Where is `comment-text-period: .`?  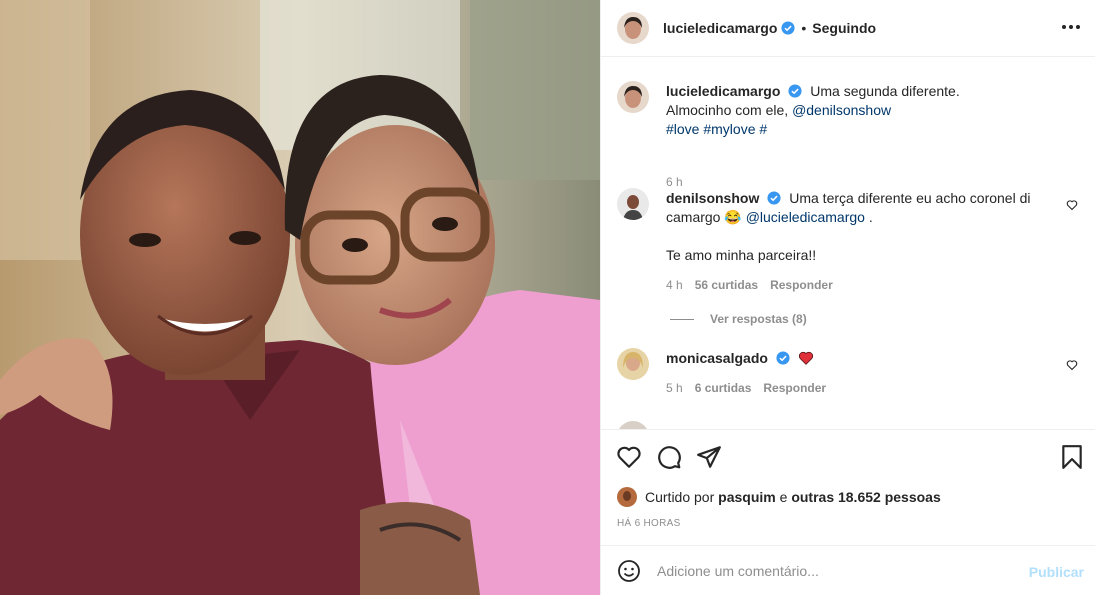
comment-text-period: . is located at coordinates (870, 217).